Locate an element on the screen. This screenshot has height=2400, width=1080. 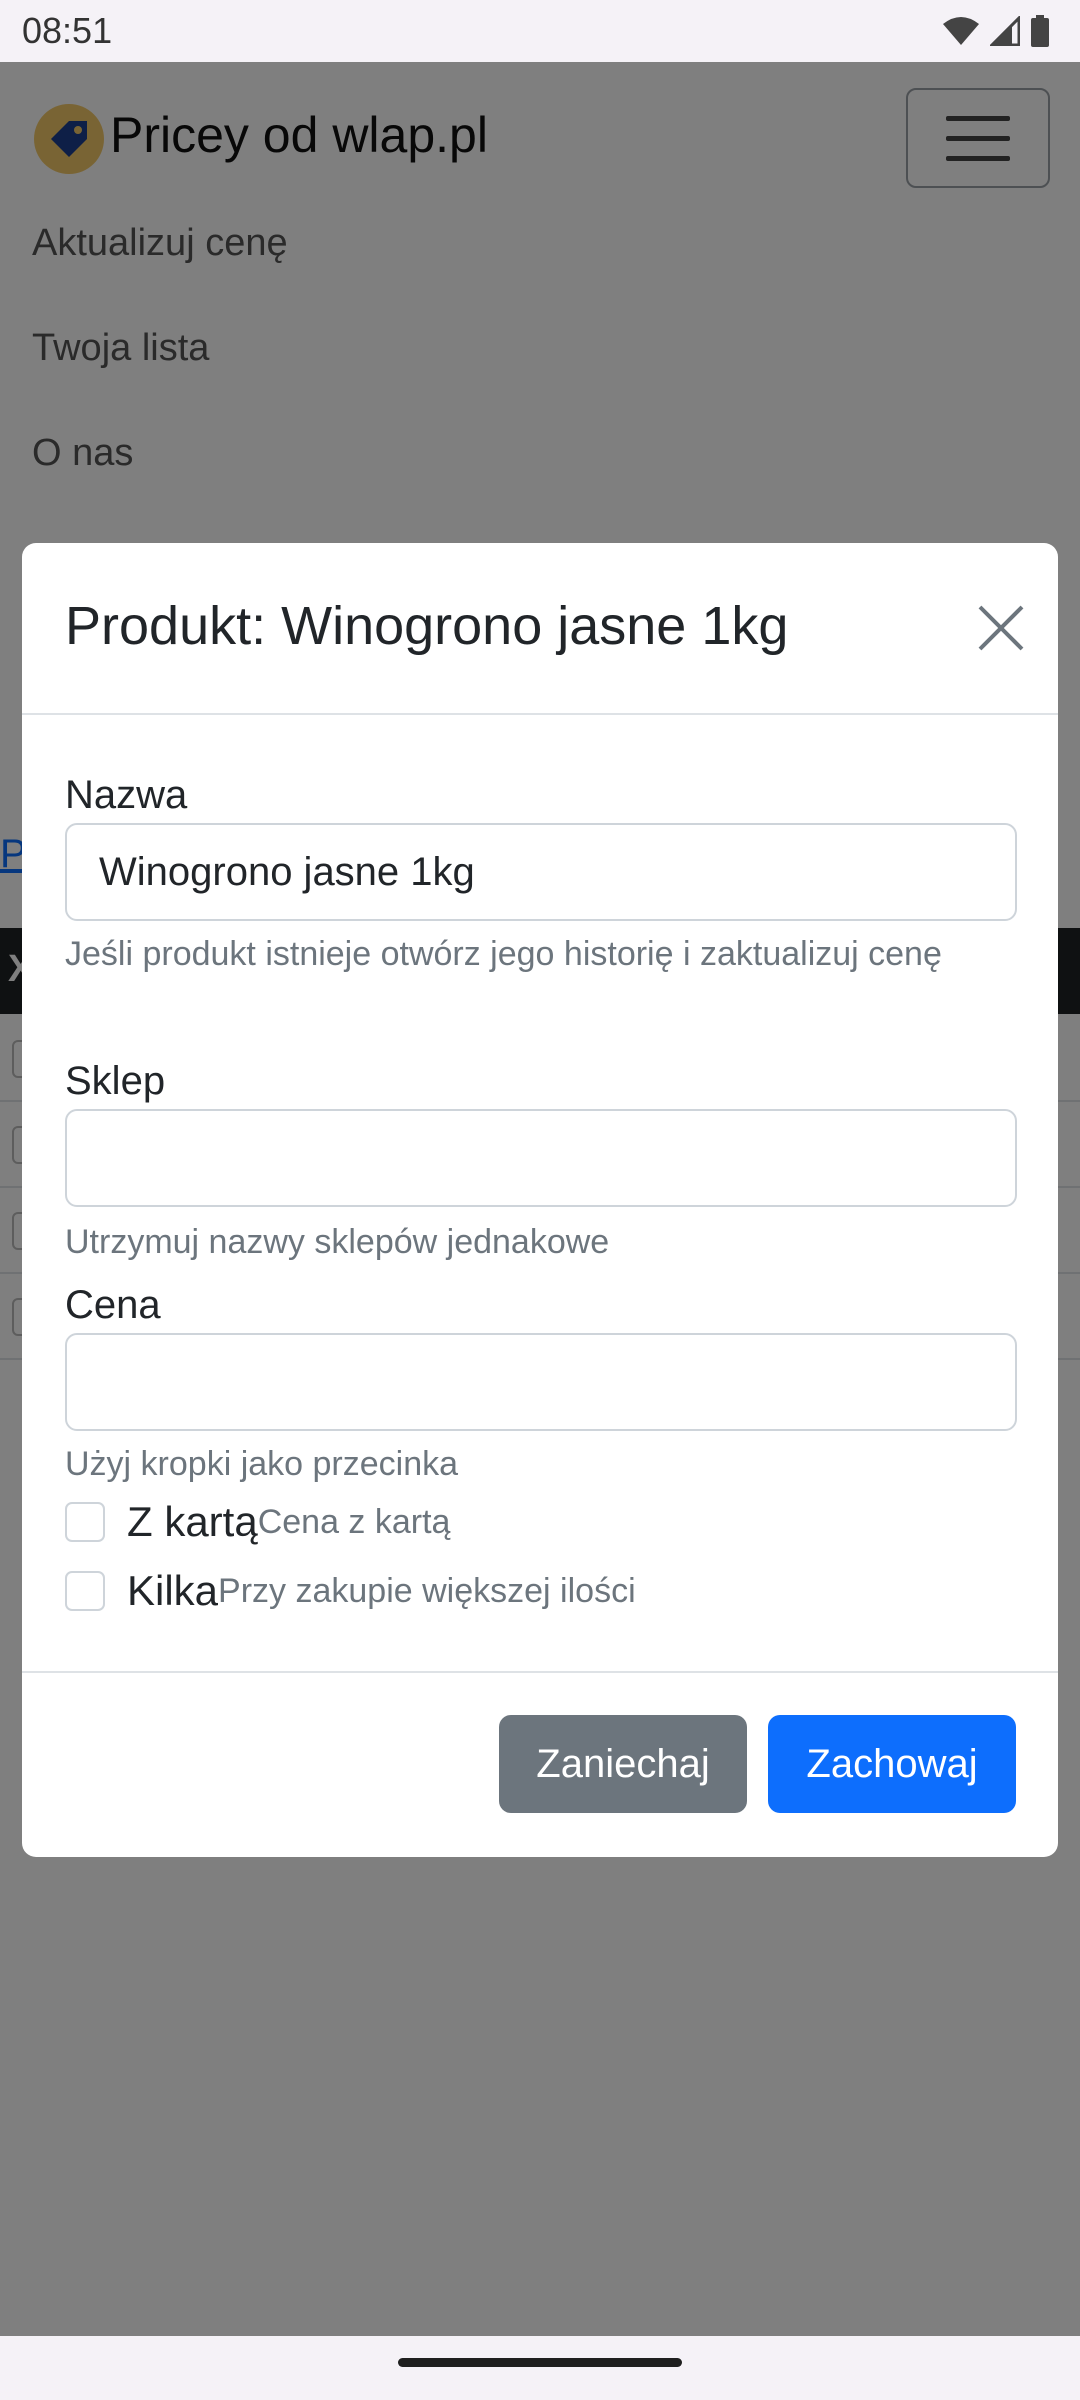
multiple-checkbox is located at coordinates (85, 1591).